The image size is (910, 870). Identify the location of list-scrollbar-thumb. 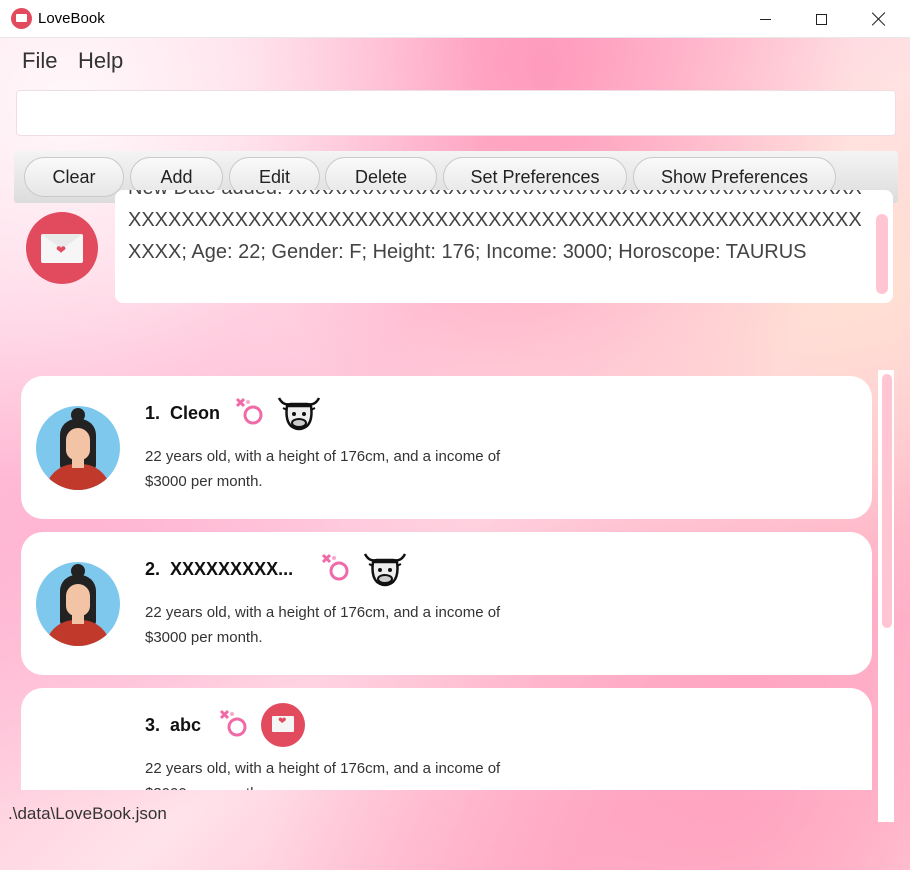
(887, 501).